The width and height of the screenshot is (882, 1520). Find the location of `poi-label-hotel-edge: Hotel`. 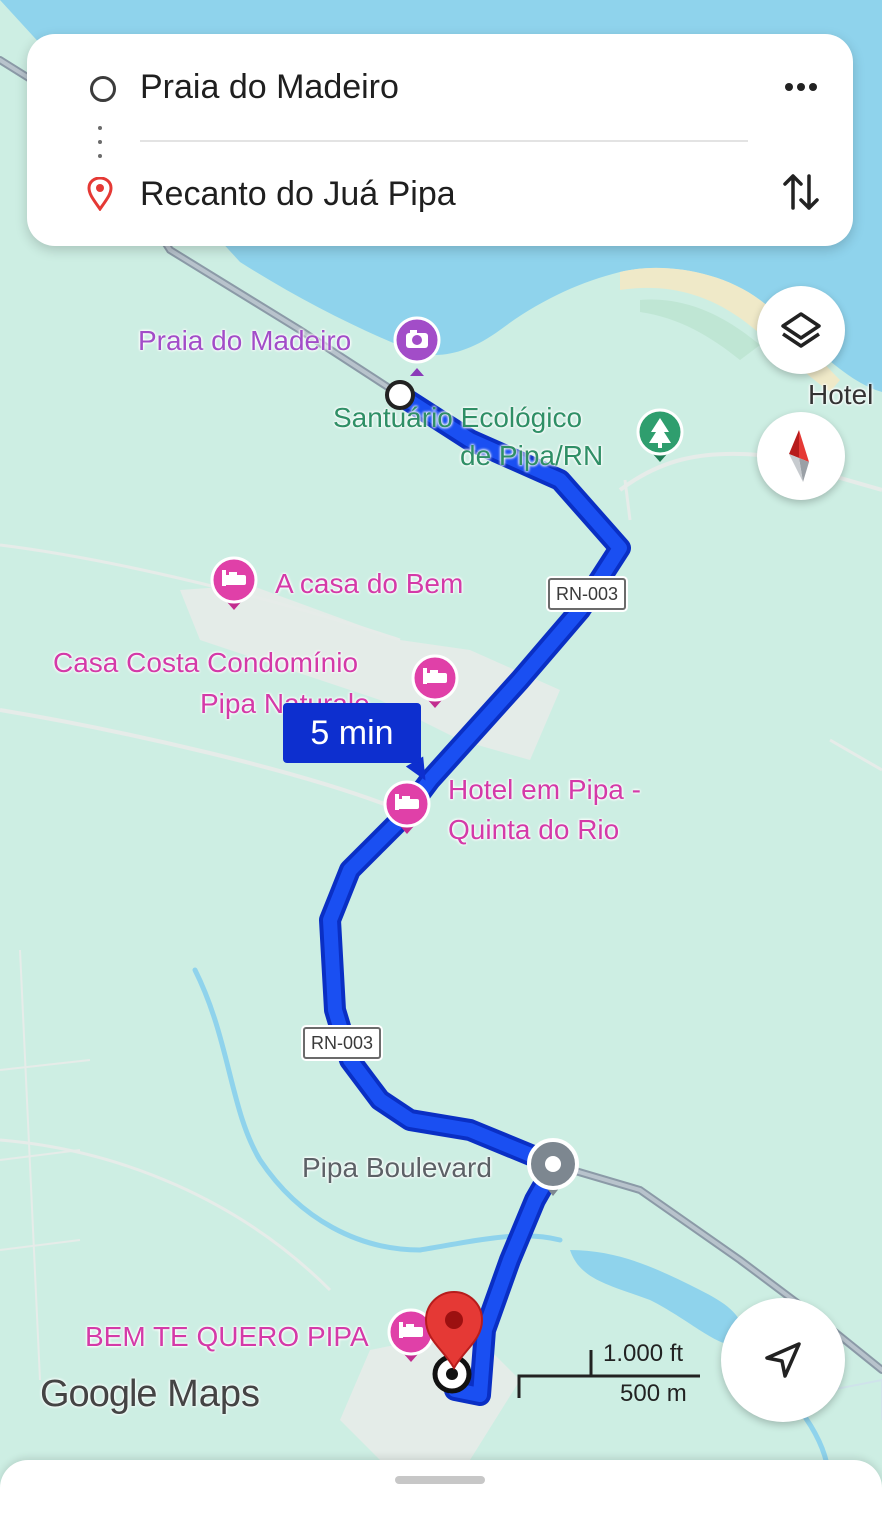

poi-label-hotel-edge: Hotel is located at coordinates (840, 395).